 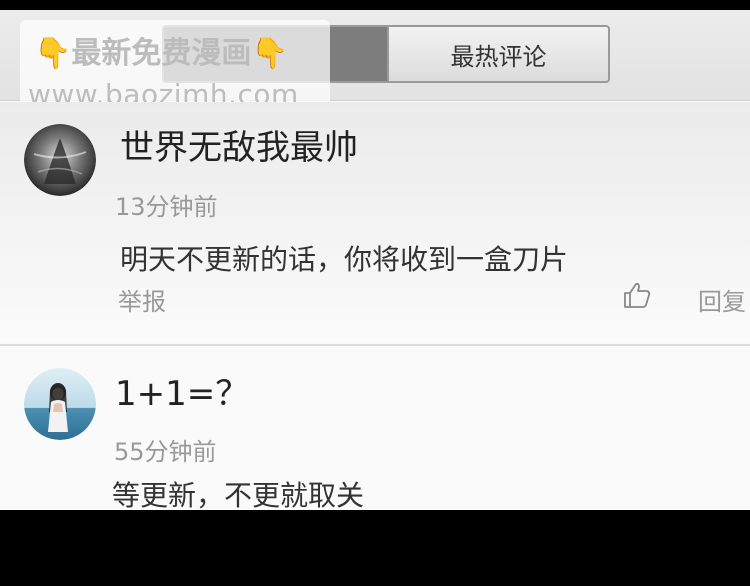 What do you see at coordinates (498, 54) in the screenshot?
I see `tab-hot-comments: 最热评论` at bounding box center [498, 54].